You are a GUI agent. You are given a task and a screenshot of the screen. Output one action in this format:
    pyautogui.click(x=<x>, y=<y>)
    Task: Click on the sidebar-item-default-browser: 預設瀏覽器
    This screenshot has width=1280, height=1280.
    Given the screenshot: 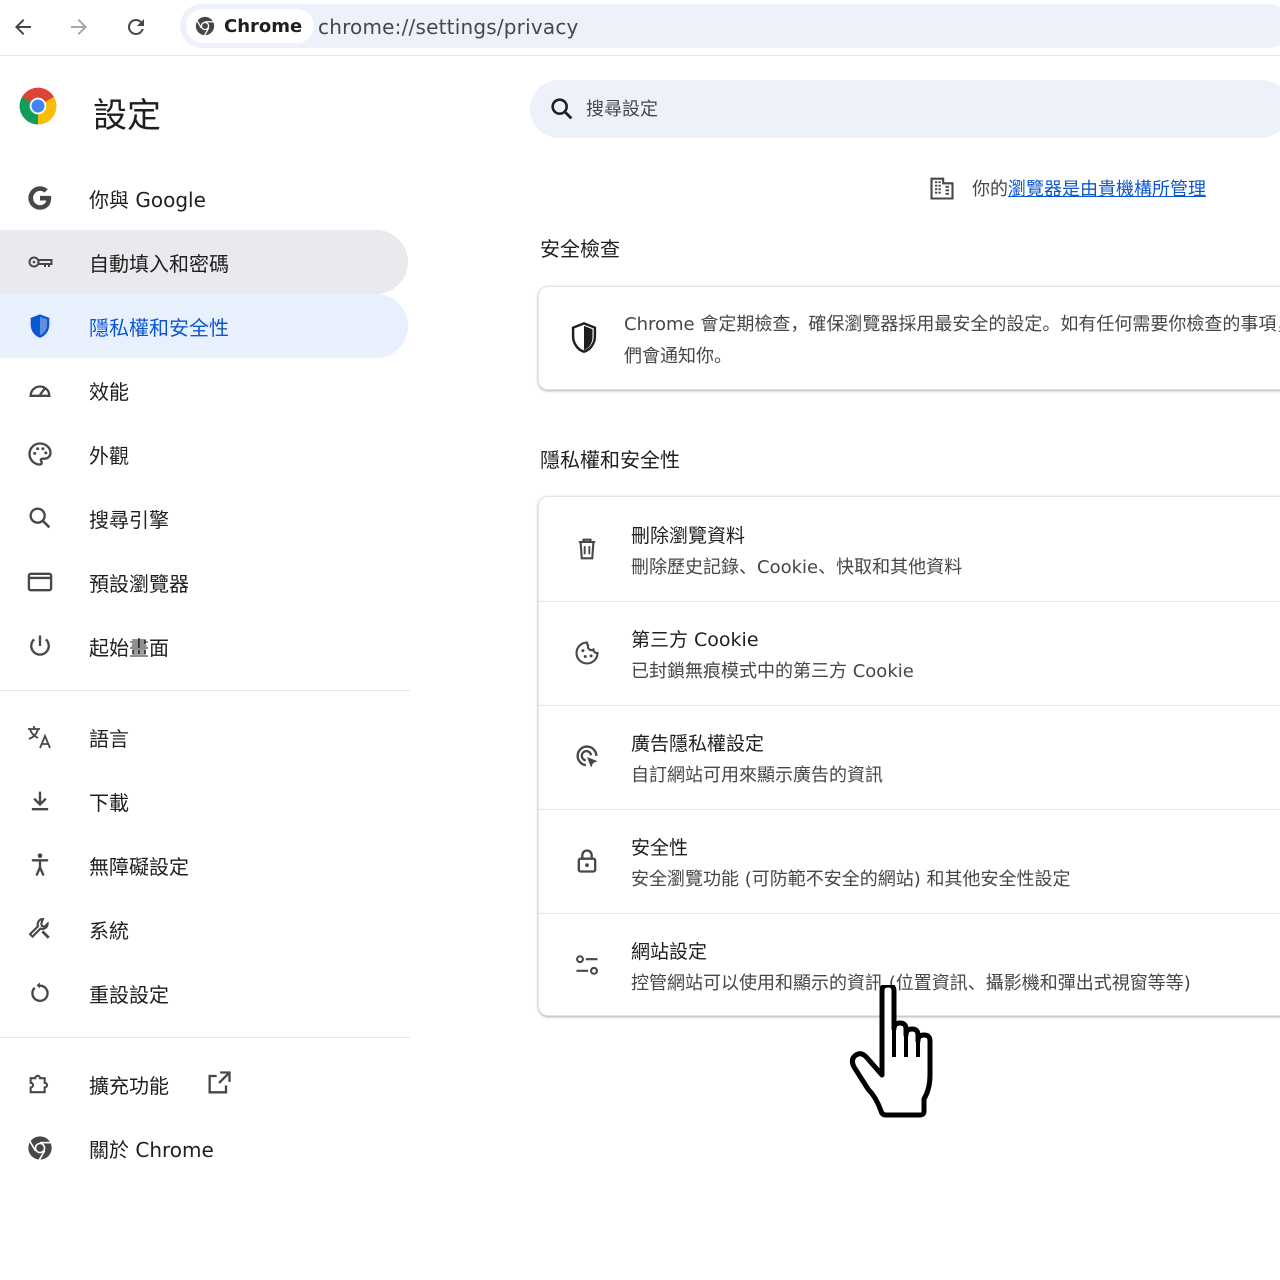 What is the action you would take?
    pyautogui.click(x=204, y=582)
    